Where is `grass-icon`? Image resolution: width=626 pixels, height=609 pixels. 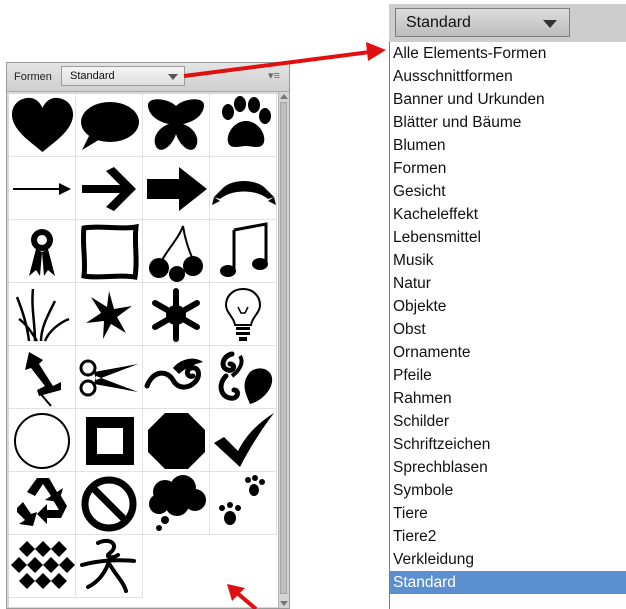 grass-icon is located at coordinates (42, 315).